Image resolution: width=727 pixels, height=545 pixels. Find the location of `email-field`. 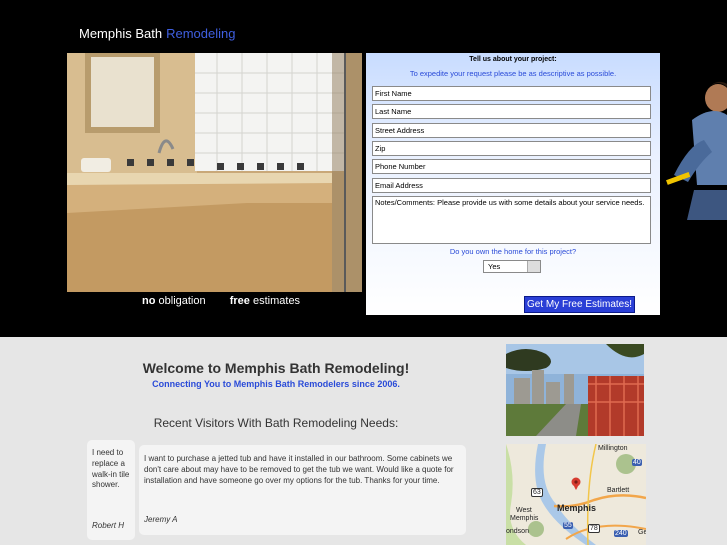

email-field is located at coordinates (511, 185).